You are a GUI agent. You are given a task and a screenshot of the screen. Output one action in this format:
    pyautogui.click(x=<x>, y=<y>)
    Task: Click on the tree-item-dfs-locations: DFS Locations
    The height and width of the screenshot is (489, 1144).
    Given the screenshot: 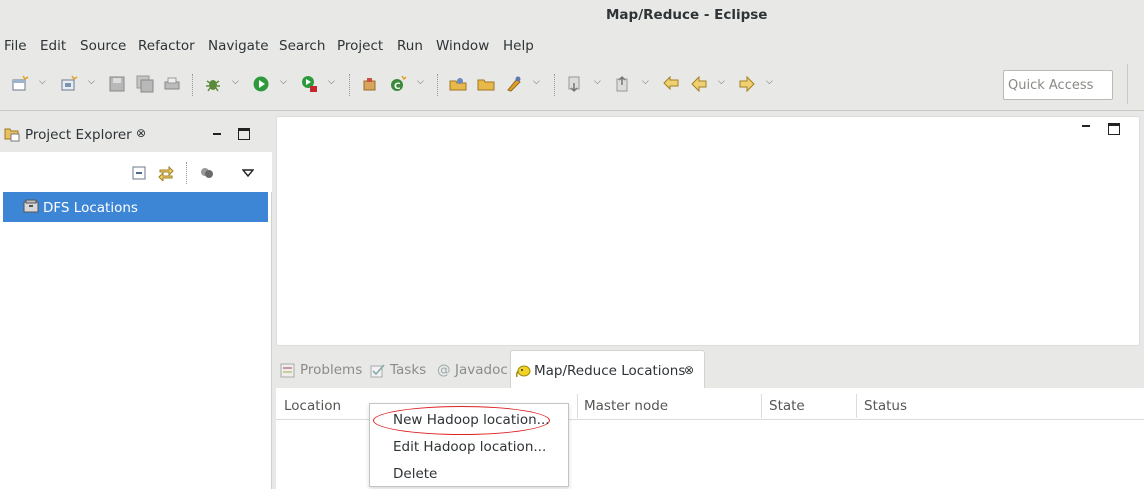 What is the action you would take?
    pyautogui.click(x=135, y=207)
    